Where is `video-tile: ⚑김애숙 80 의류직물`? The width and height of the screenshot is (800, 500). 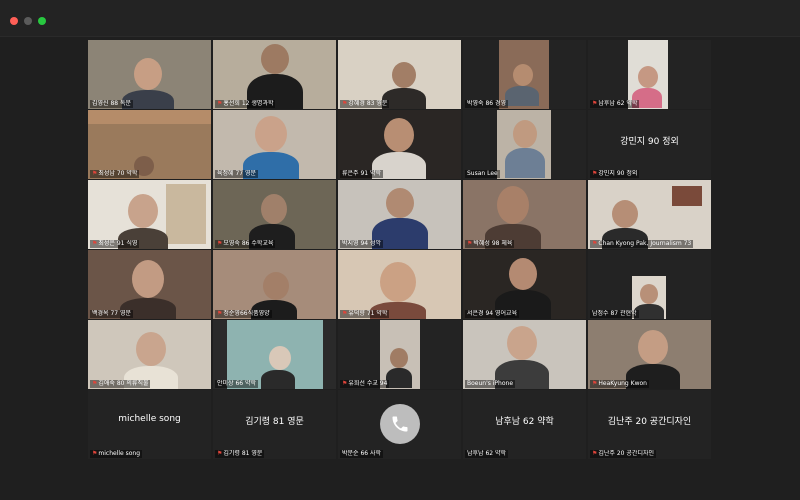
video-tile: ⚑김애숙 80 의류직물 is located at coordinates (149, 354).